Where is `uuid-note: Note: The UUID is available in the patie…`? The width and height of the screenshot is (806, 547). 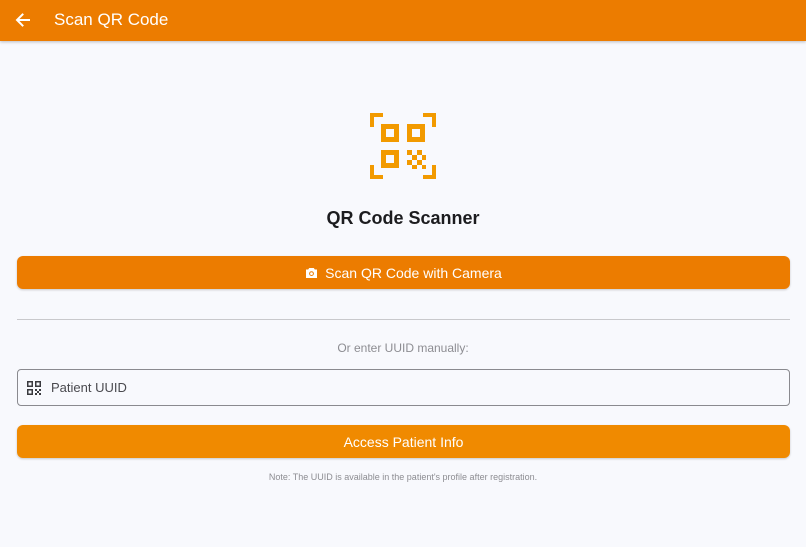 uuid-note: Note: The UUID is available in the patie… is located at coordinates (403, 477).